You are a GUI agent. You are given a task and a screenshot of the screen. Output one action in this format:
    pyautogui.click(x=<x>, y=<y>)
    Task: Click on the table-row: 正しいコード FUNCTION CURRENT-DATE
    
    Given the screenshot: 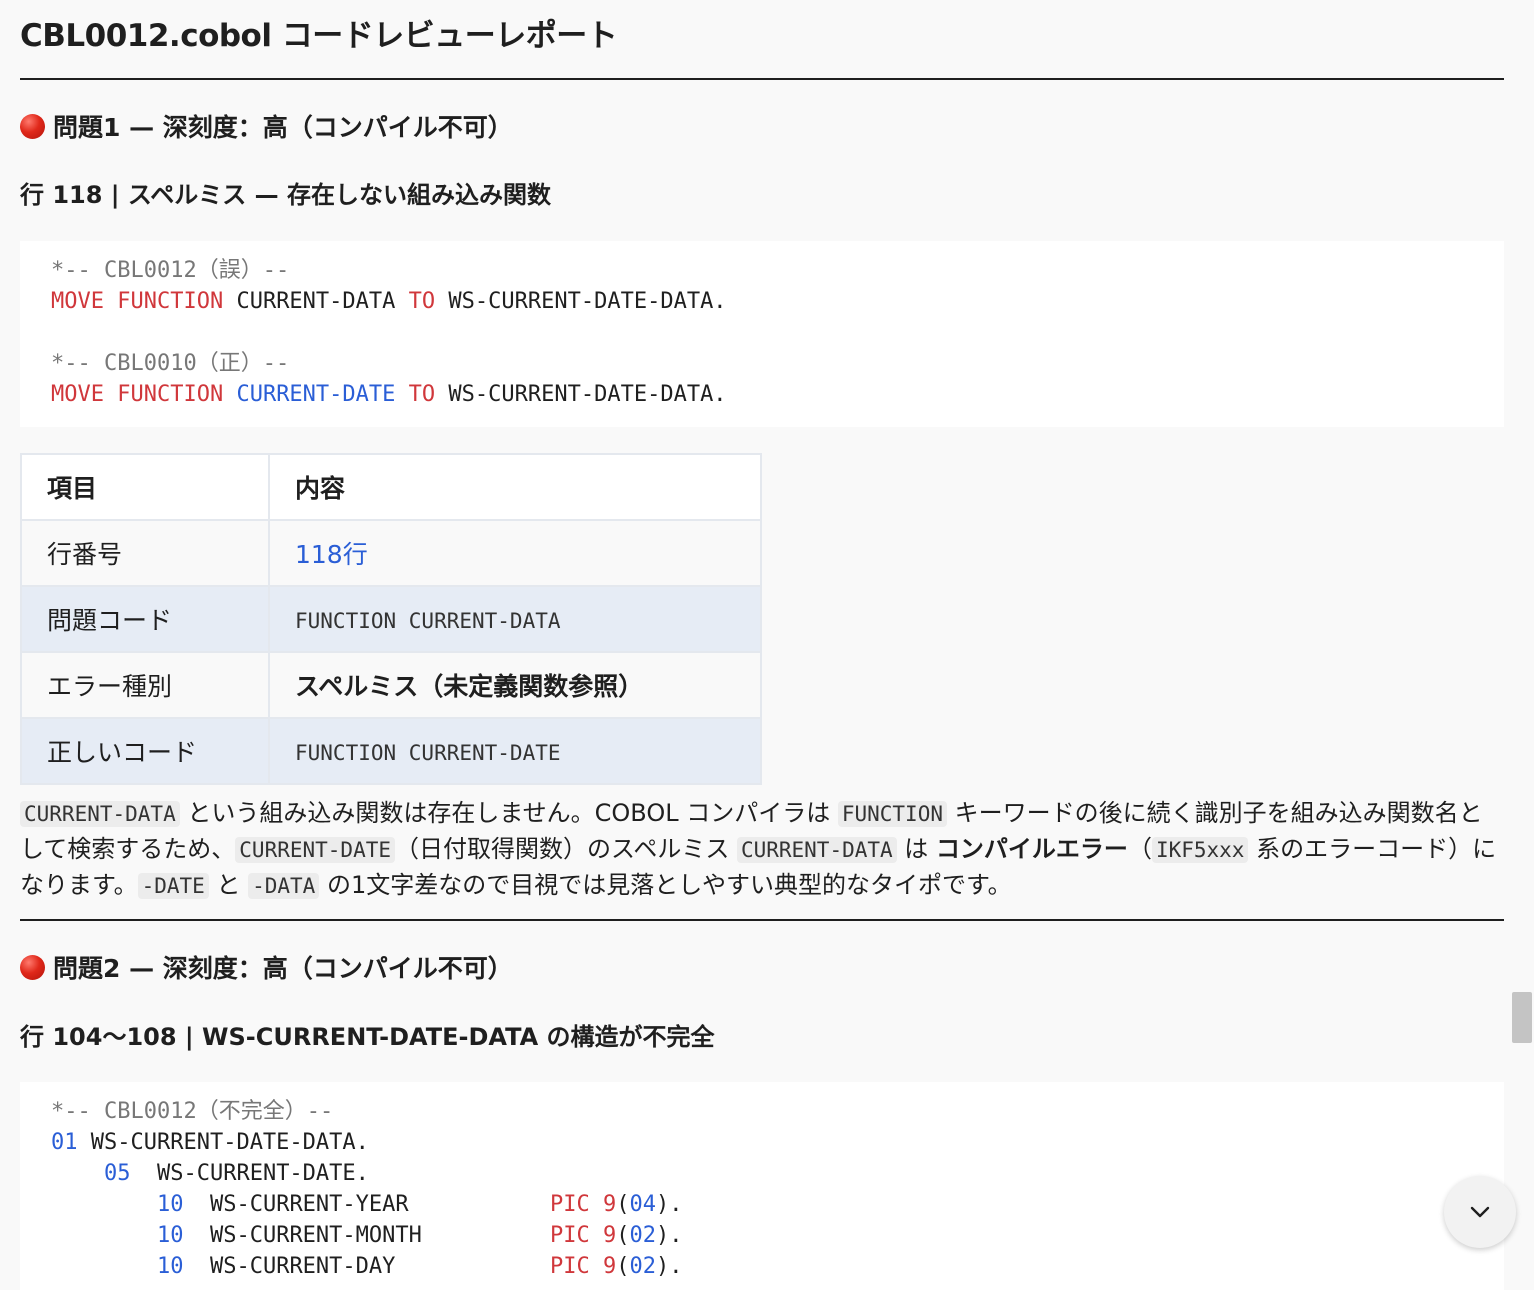 What is the action you would take?
    pyautogui.click(x=391, y=751)
    